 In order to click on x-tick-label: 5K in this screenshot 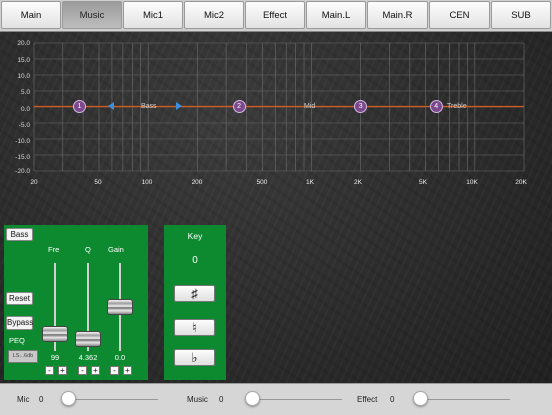, I will do `click(423, 182)`.